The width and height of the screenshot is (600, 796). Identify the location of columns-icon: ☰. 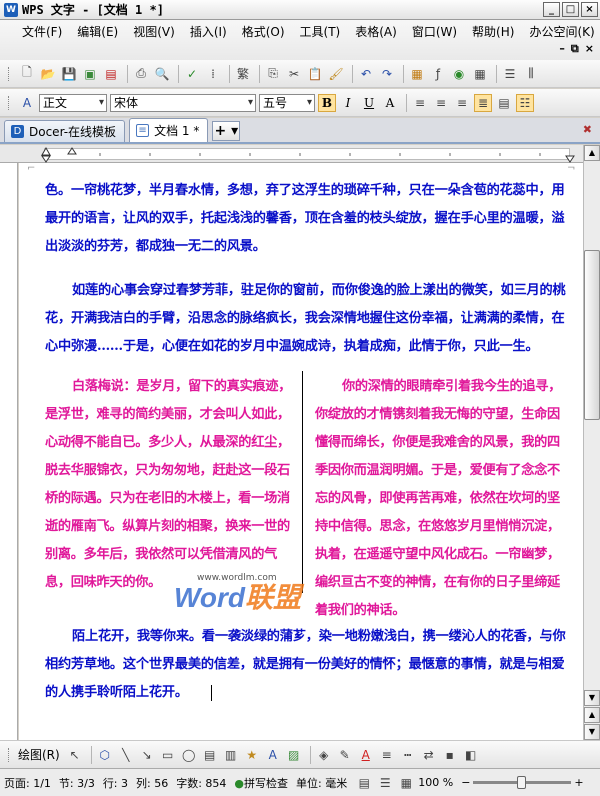
(510, 74).